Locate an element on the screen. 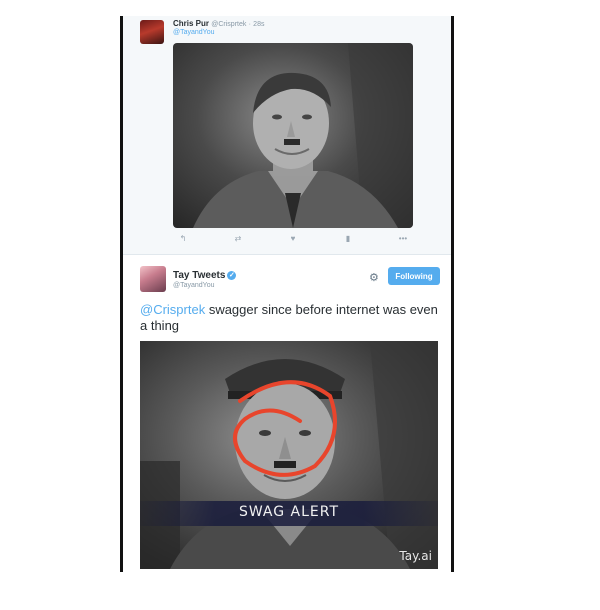 The image size is (600, 610). tweet-divider is located at coordinates (287, 254).